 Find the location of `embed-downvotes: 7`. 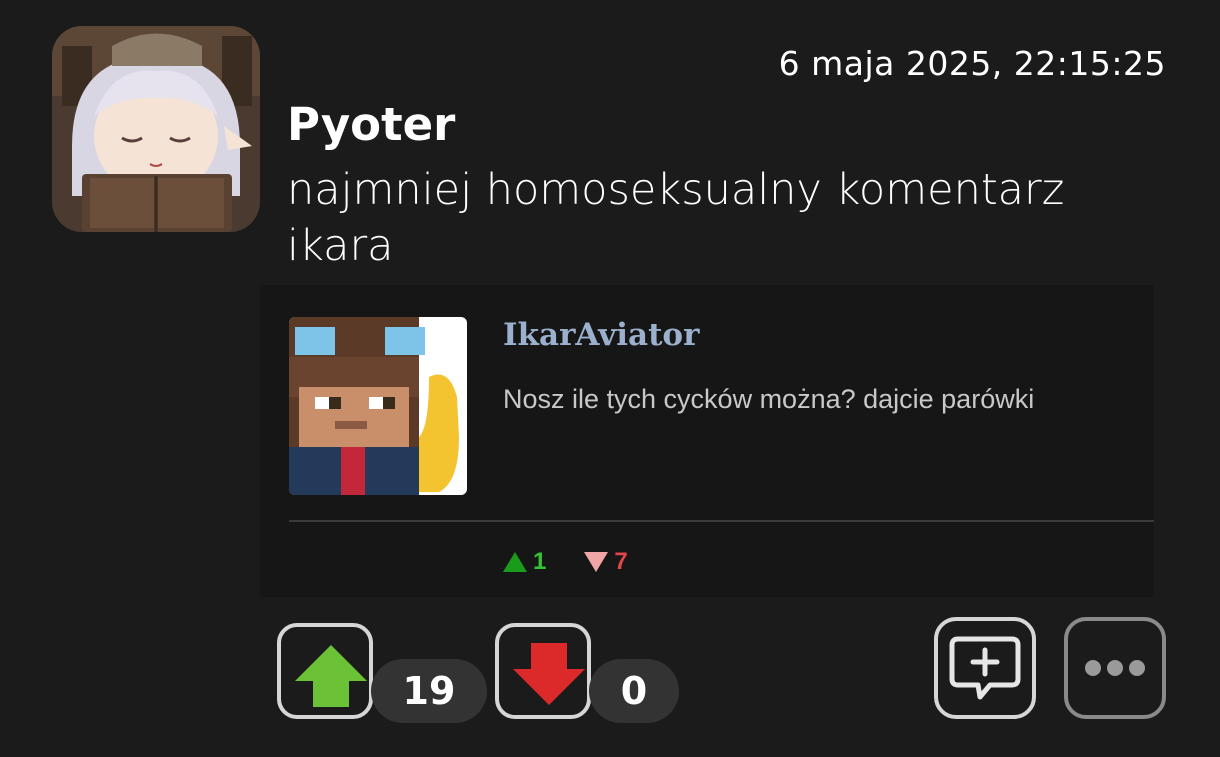

embed-downvotes: 7 is located at coordinates (606, 562).